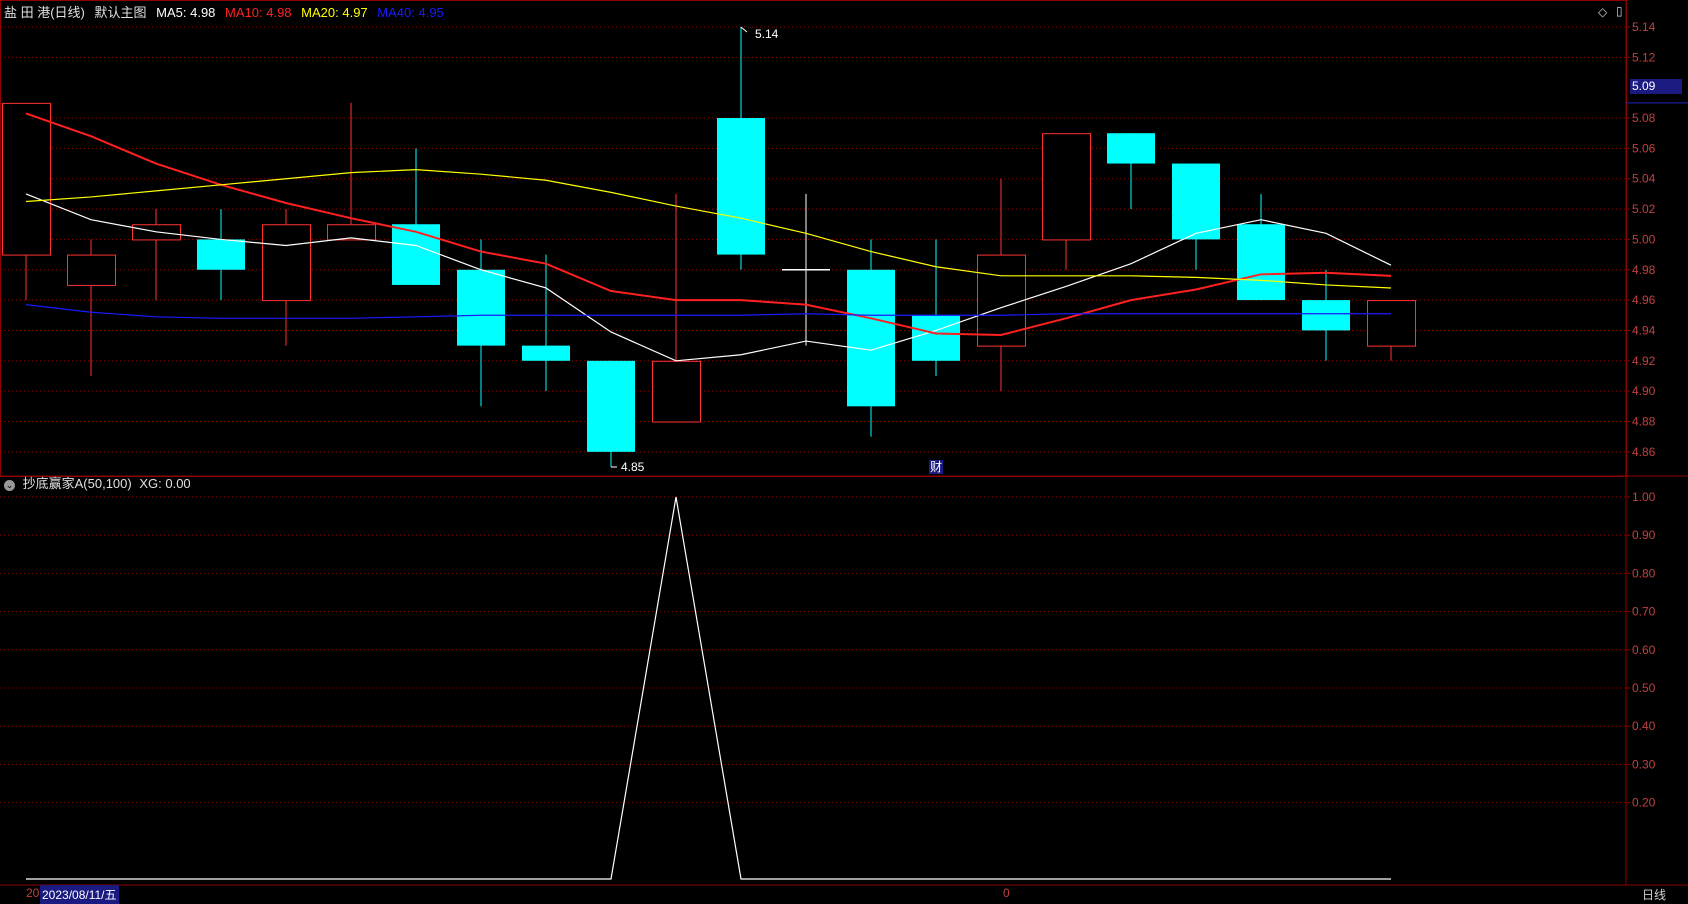  Describe the element at coordinates (936, 467) in the screenshot. I see `finance-marker: 财` at that location.